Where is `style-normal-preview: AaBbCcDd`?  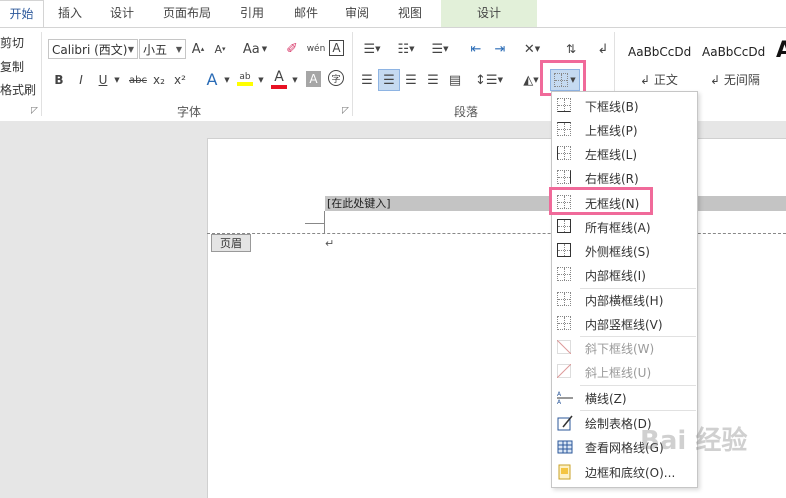
style-normal-preview: AaBbCcDd is located at coordinates (659, 52).